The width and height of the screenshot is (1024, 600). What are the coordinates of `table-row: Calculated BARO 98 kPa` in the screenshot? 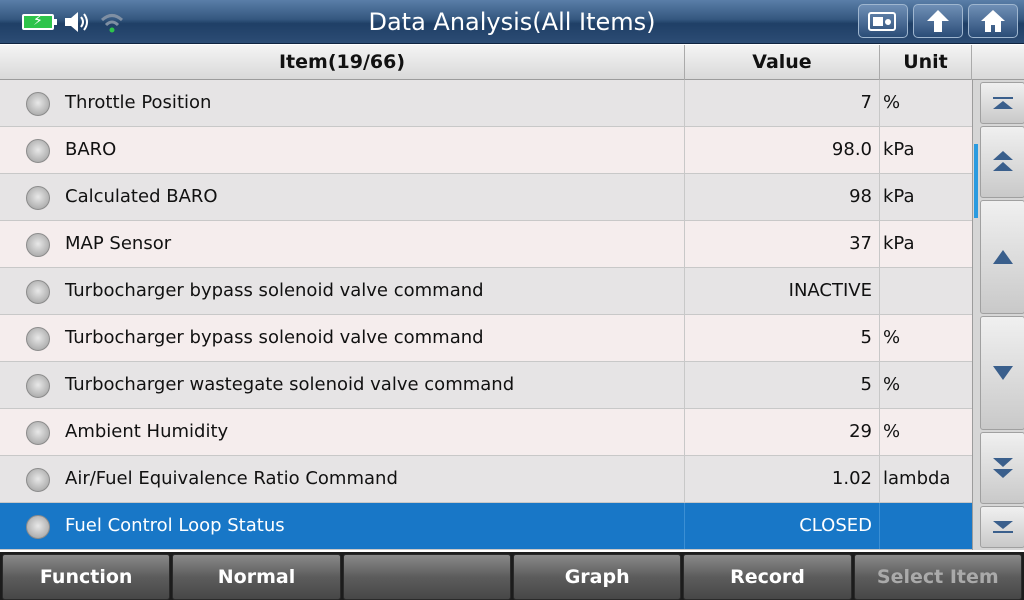 It's located at (486, 197).